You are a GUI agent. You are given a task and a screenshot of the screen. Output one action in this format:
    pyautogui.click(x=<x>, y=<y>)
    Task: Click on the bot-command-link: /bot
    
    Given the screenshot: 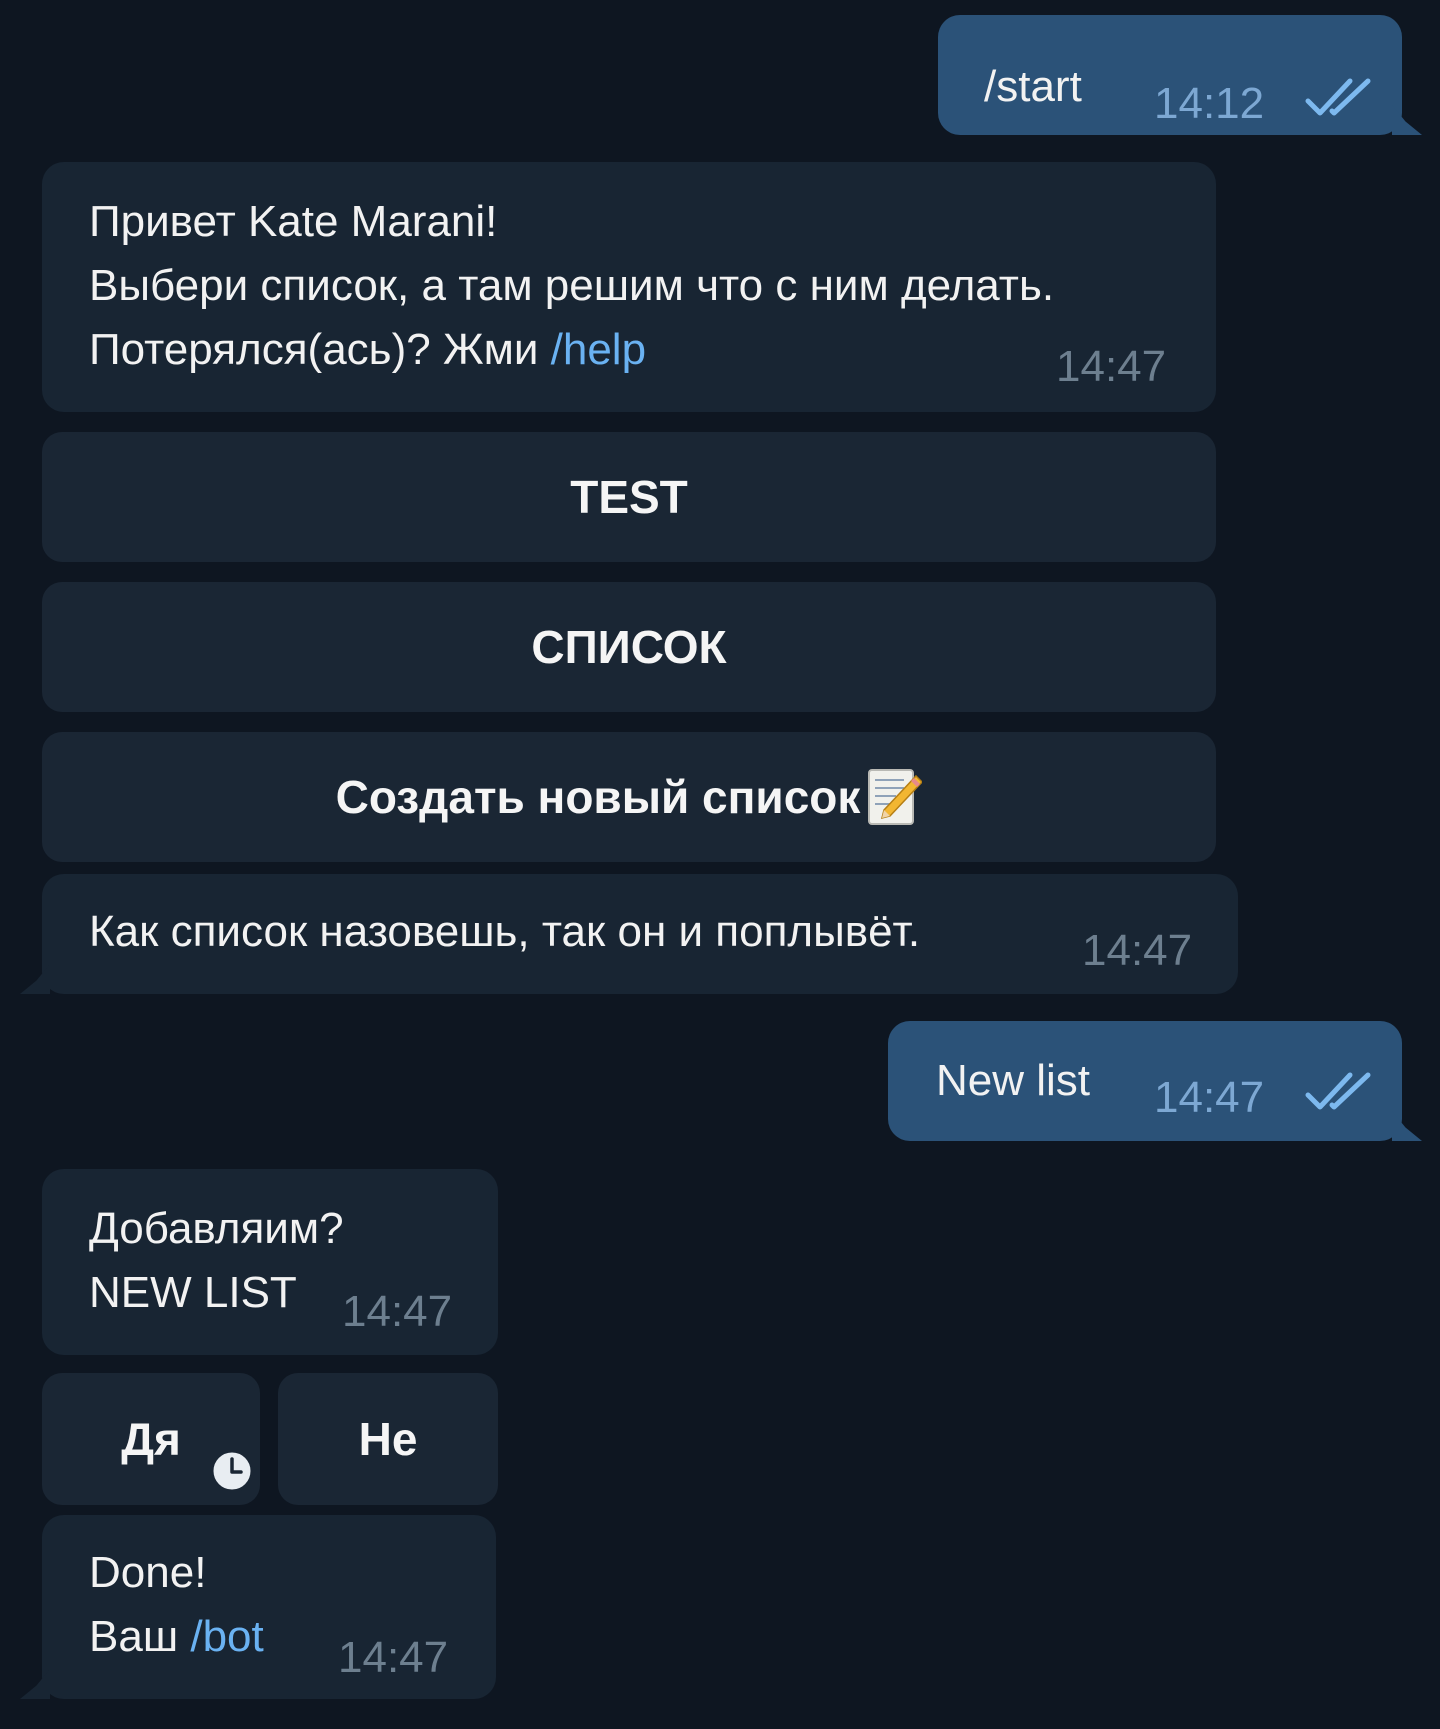 What is the action you would take?
    pyautogui.click(x=226, y=1636)
    